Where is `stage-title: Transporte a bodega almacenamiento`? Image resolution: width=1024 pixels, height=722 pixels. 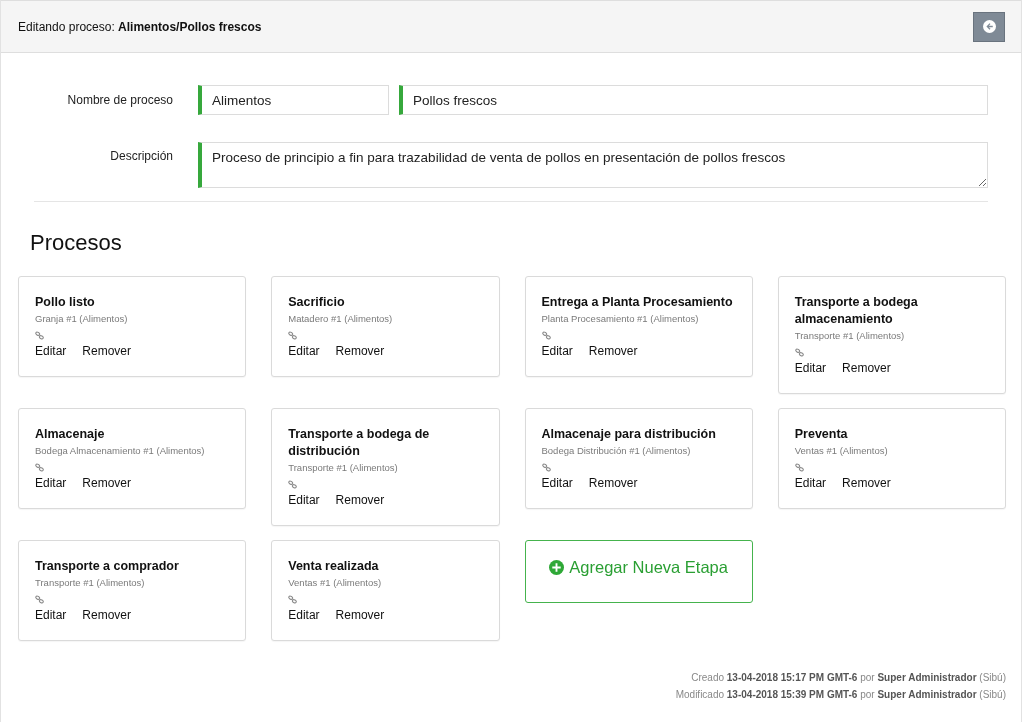 stage-title: Transporte a bodega almacenamiento is located at coordinates (856, 311).